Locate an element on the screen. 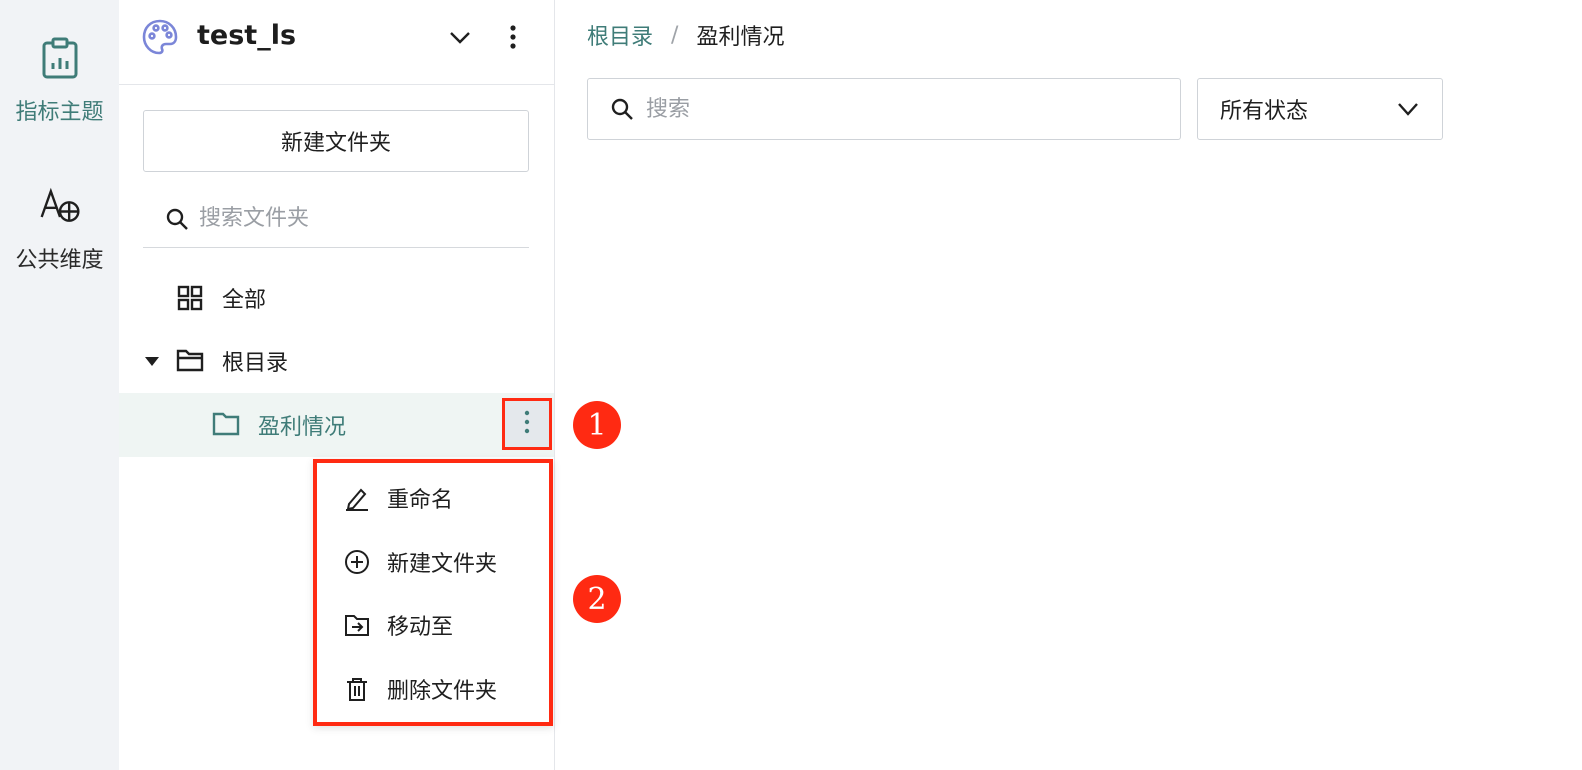 Image resolution: width=1582 pixels, height=770 pixels. breadcrumb-root: 根目录 is located at coordinates (620, 35).